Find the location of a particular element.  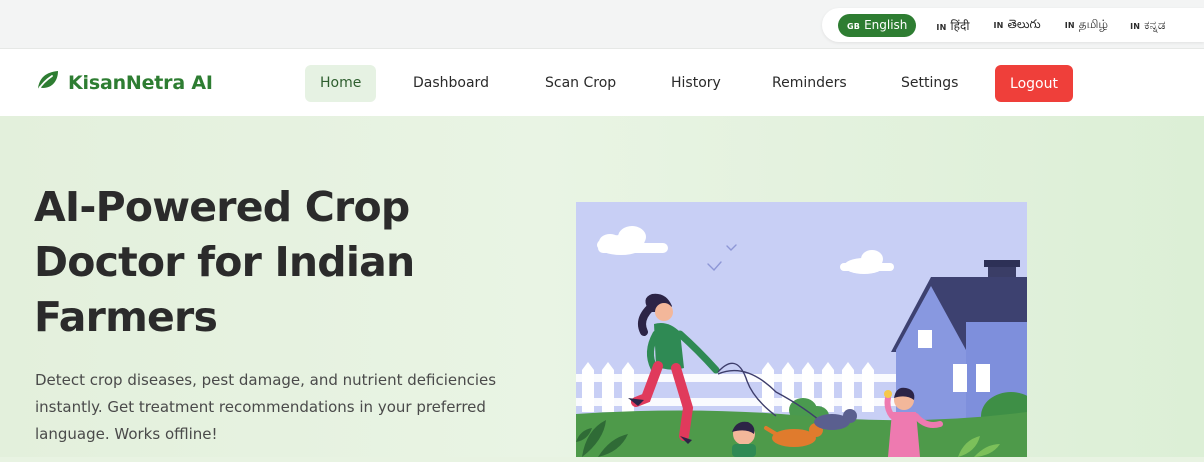

language-label: தமிழ் is located at coordinates (1093, 24).